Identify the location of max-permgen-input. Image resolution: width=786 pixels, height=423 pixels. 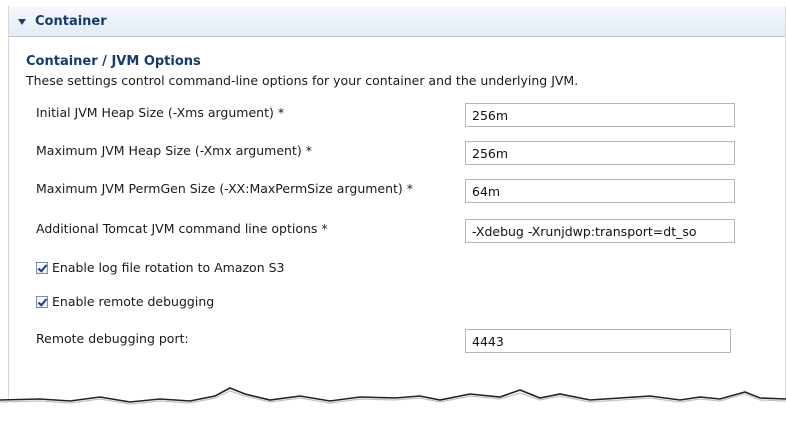
(600, 191).